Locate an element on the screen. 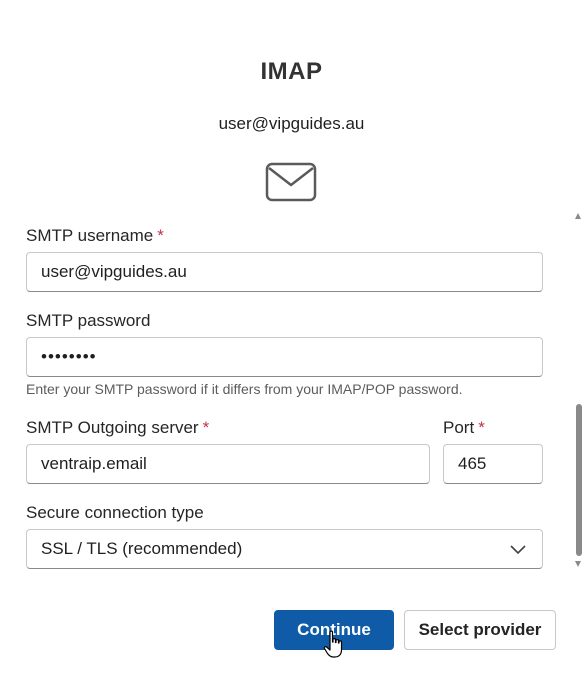 Image resolution: width=583 pixels, height=676 pixels. smtp-password-label: SMTP password is located at coordinates (88, 321).